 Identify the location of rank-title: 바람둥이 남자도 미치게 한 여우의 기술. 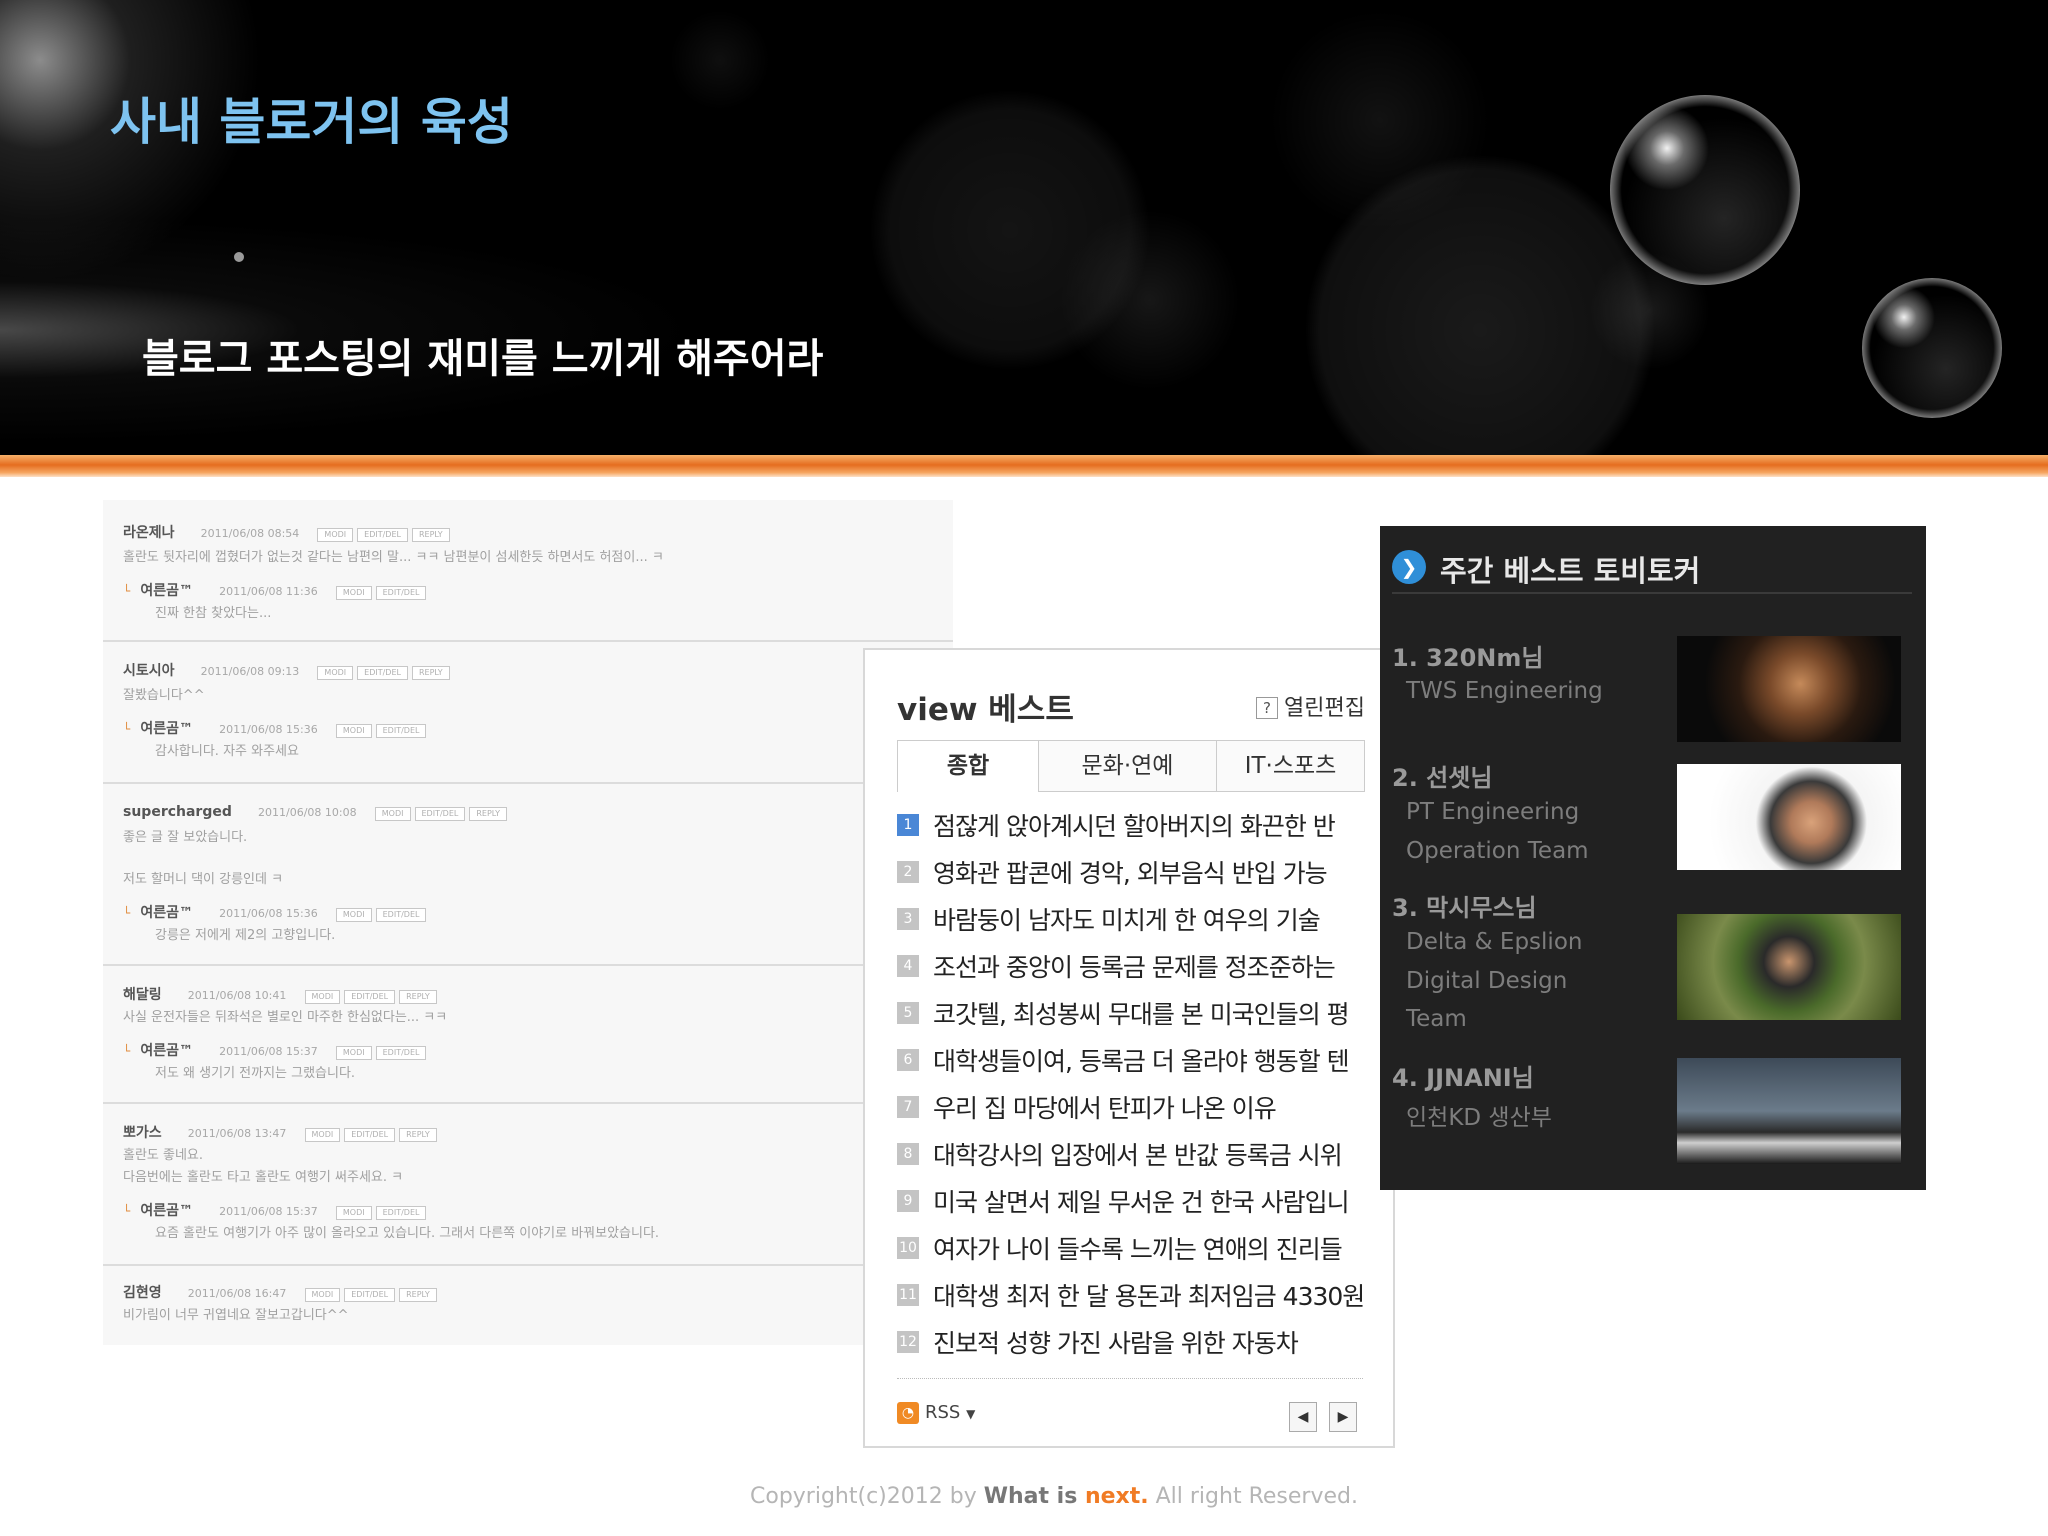
(1127, 920).